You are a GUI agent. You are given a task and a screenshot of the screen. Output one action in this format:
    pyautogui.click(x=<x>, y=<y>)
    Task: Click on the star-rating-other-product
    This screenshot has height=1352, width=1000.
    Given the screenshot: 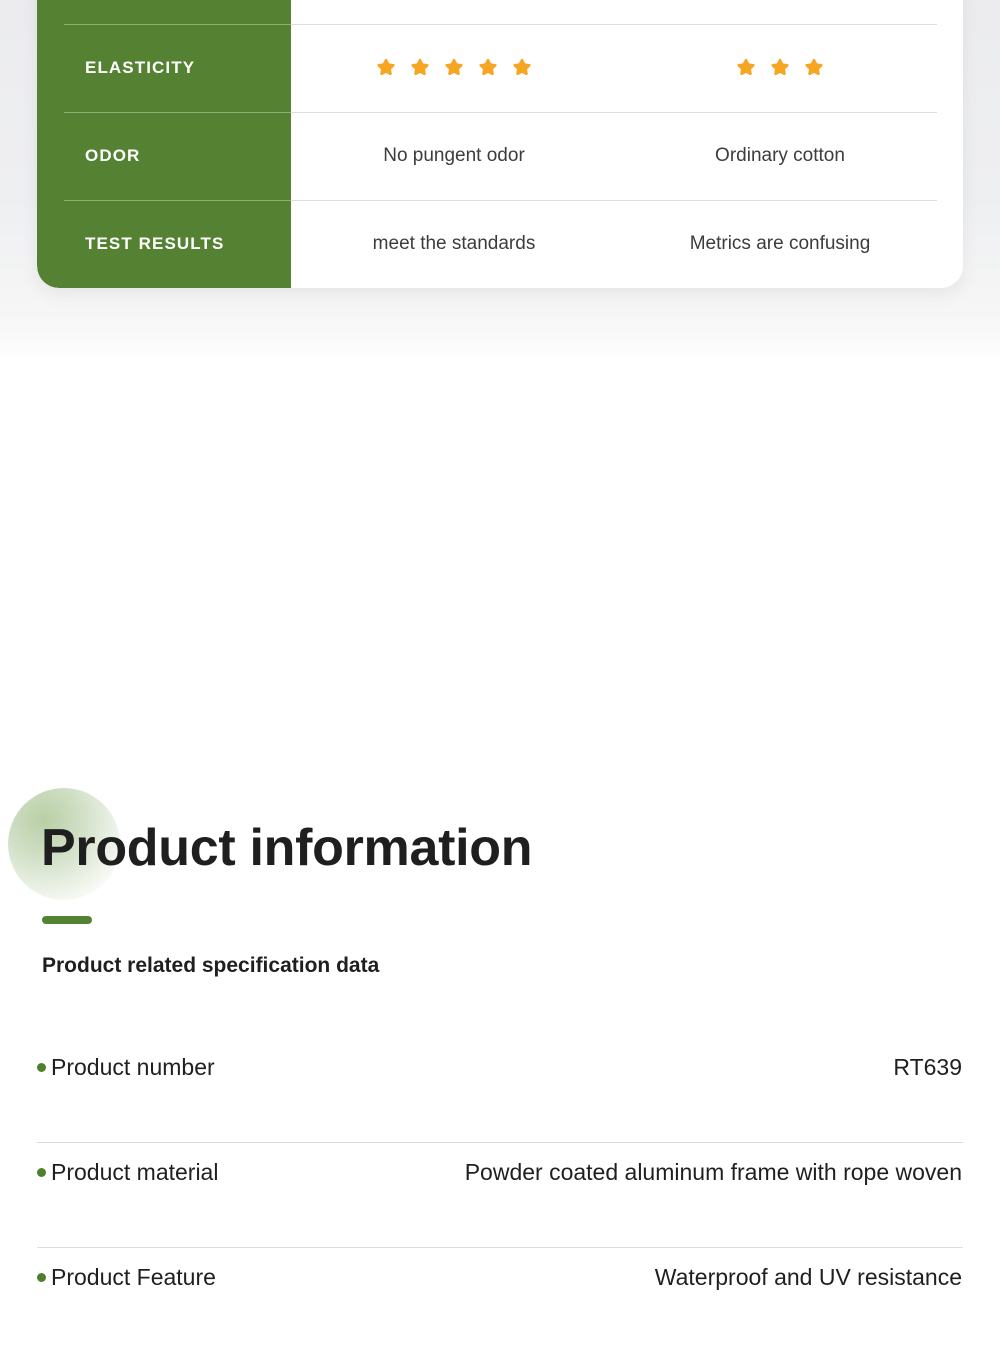 What is the action you would take?
    pyautogui.click(x=780, y=68)
    